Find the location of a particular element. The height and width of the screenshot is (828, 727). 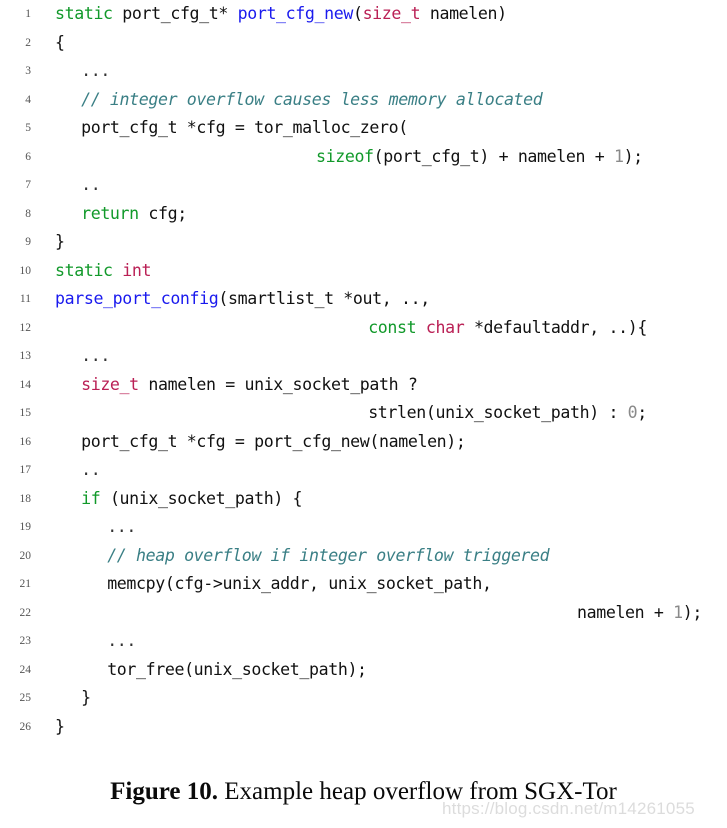

code-line-content: sizeof(port_cfg_t) + namelen + 1); is located at coordinates (479, 157).